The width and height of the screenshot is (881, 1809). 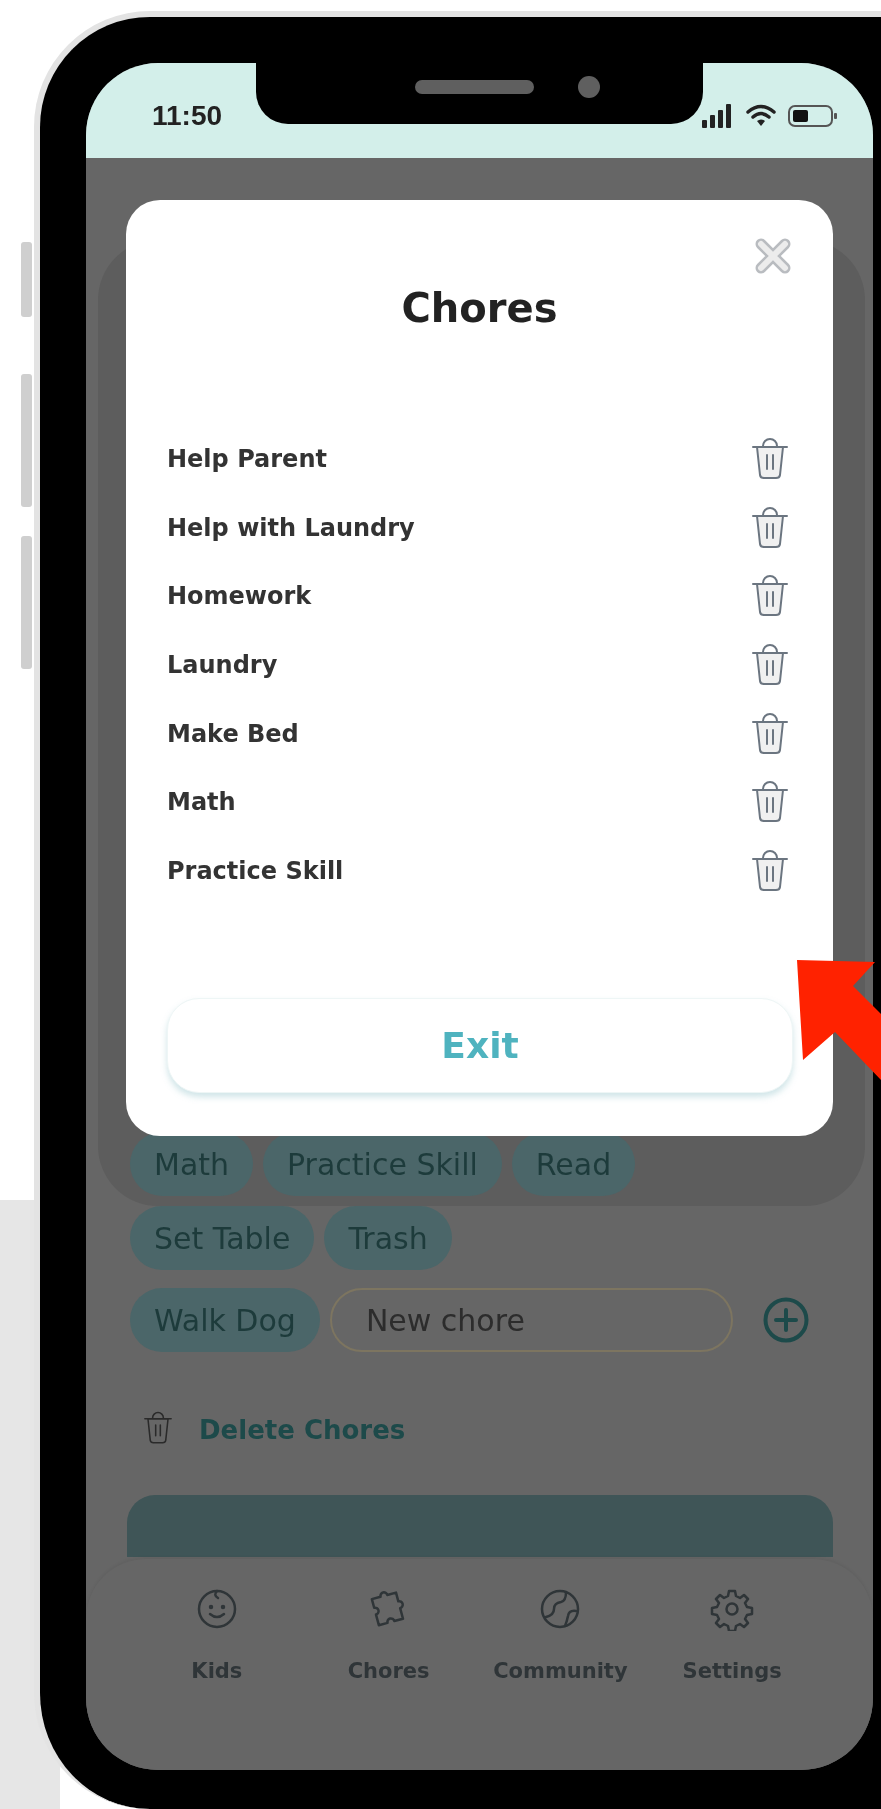 What do you see at coordinates (718, 115) in the screenshot?
I see `signal-icon` at bounding box center [718, 115].